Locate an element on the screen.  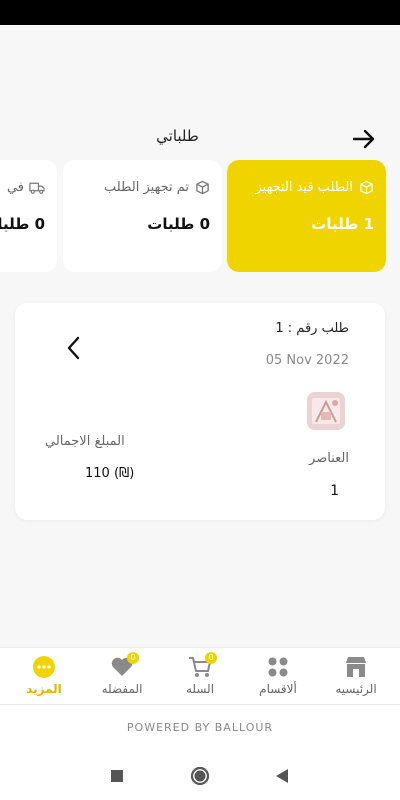
items-label: العناصر is located at coordinates (329, 458).